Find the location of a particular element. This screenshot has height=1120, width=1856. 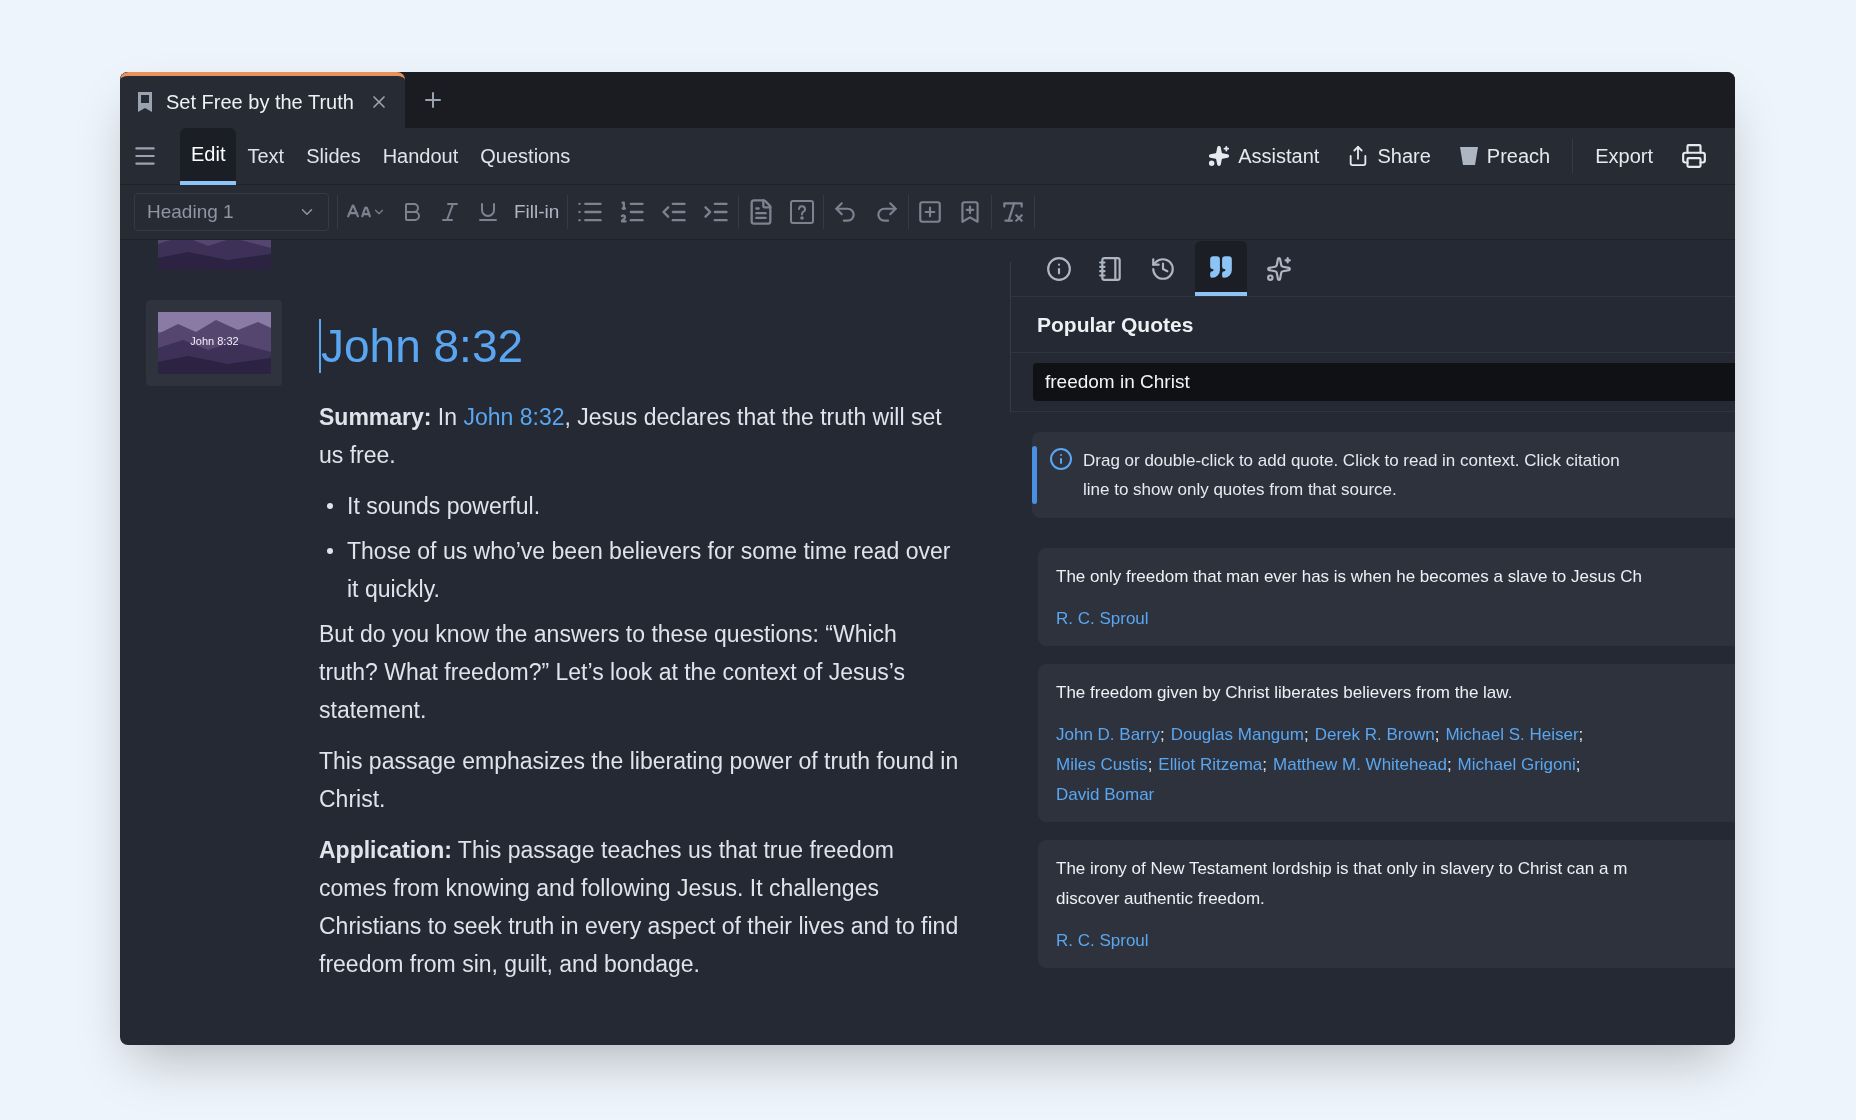

underline-button is located at coordinates (488, 212).